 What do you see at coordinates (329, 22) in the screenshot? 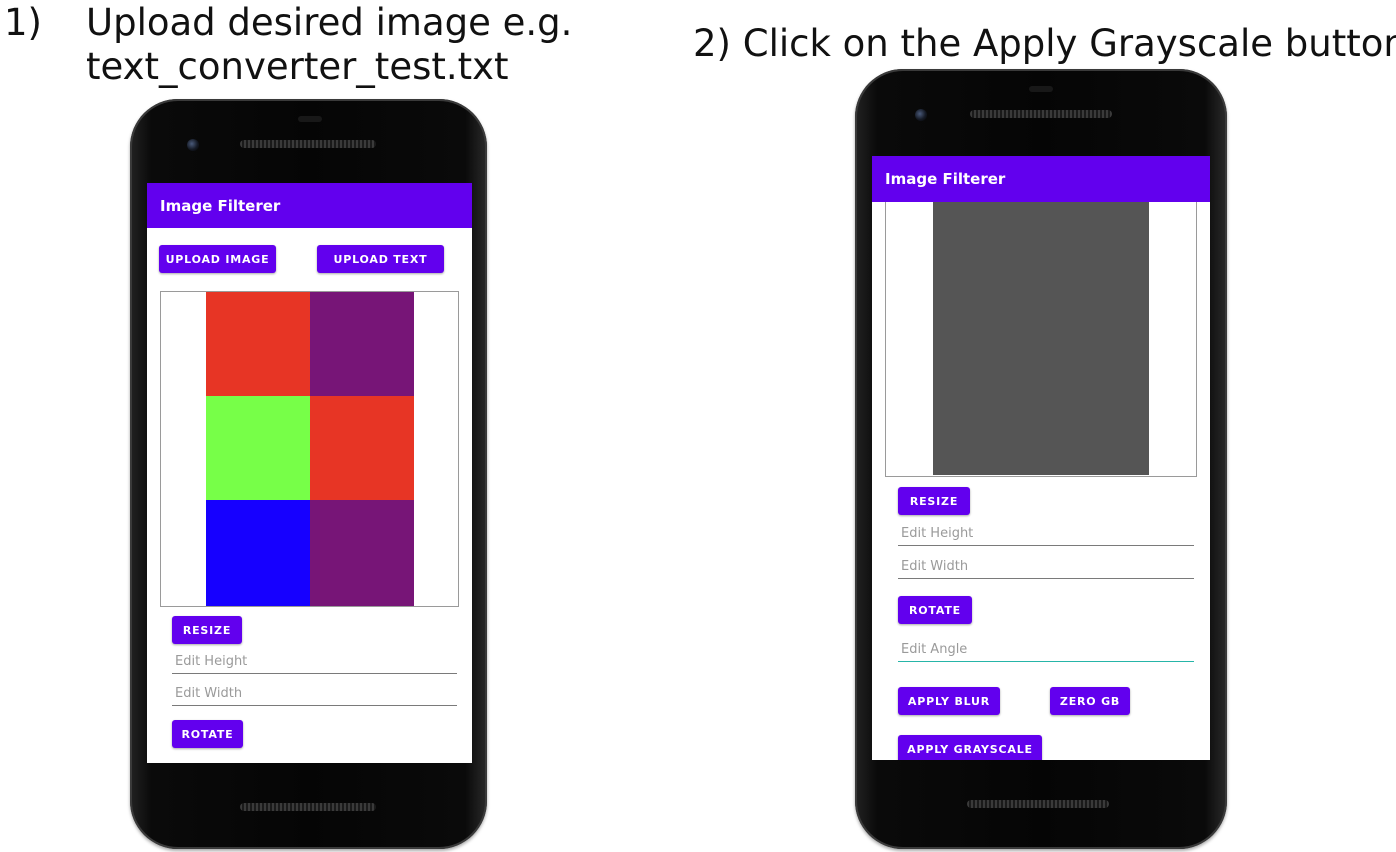
I see `step1-caption-line1: Upload desired image e.g.` at bounding box center [329, 22].